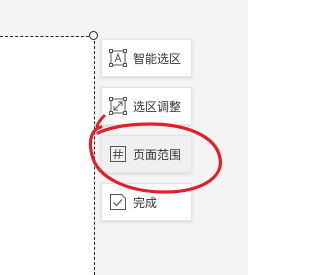 Image resolution: width=320 pixels, height=275 pixels. I want to click on checkmark-icon, so click(118, 202).